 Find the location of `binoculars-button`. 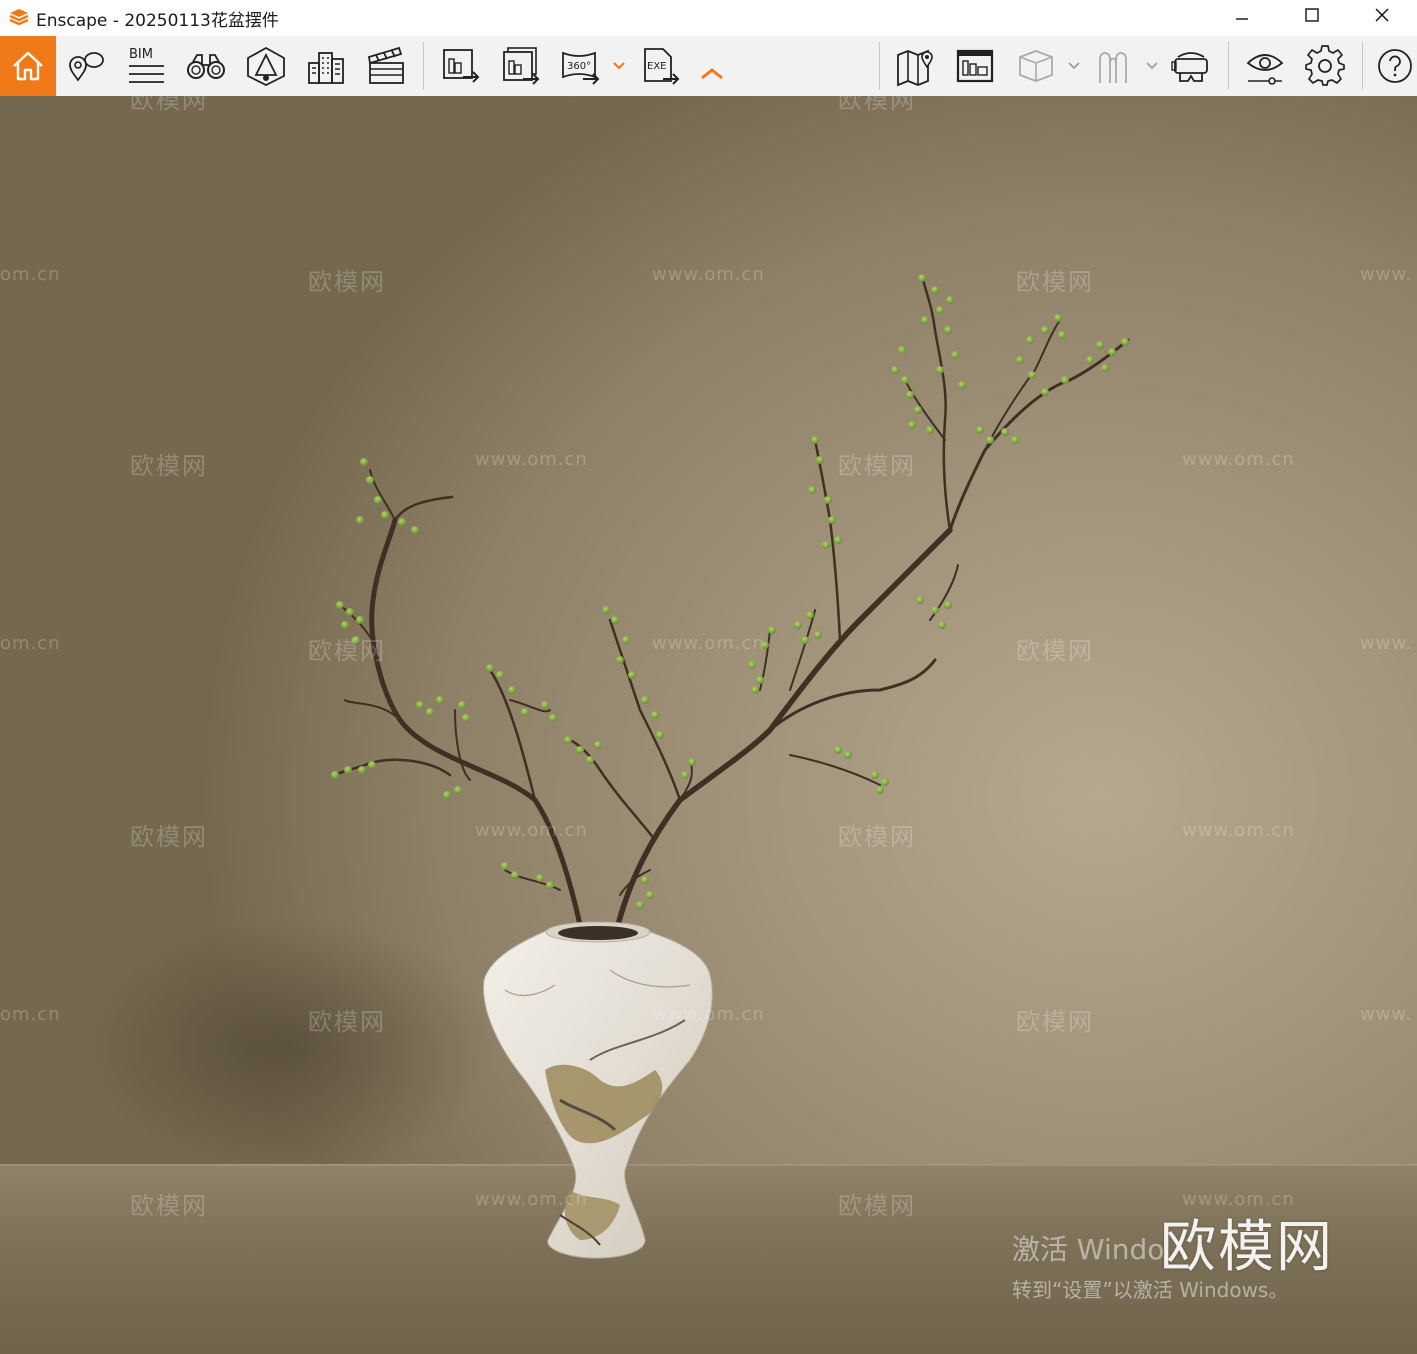

binoculars-button is located at coordinates (206, 66).